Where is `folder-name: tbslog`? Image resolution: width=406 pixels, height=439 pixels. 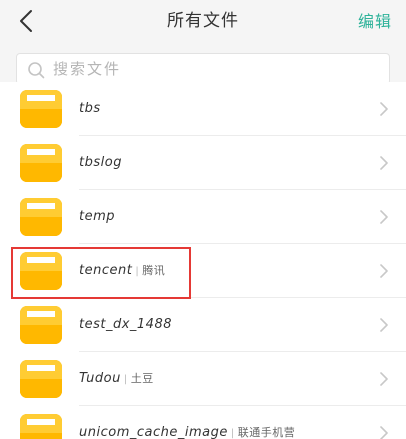
folder-name: tbslog is located at coordinates (100, 162).